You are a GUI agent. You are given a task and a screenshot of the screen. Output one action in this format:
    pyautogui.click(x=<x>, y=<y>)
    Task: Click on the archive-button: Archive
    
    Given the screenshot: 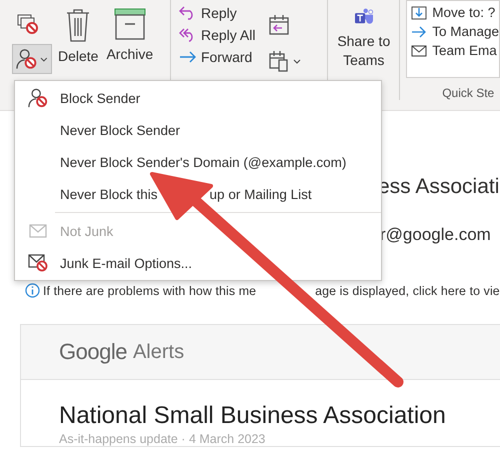 What is the action you would take?
    pyautogui.click(x=130, y=35)
    